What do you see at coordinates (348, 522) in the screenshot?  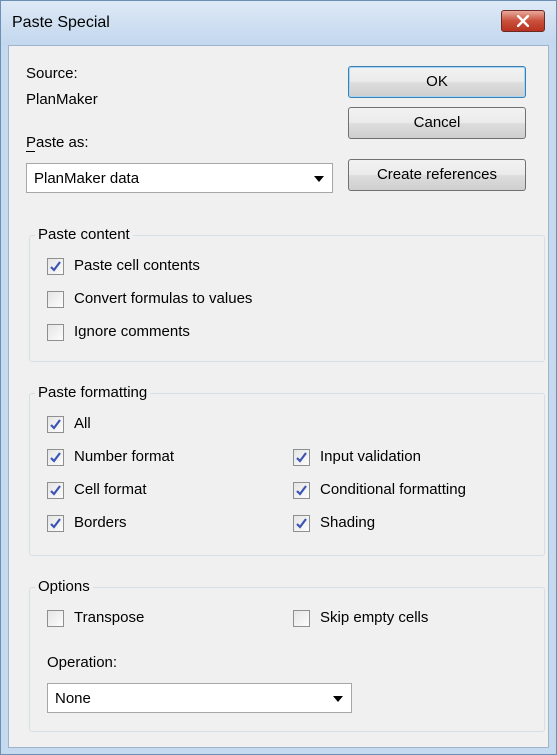 I see `shading-label: Shading` at bounding box center [348, 522].